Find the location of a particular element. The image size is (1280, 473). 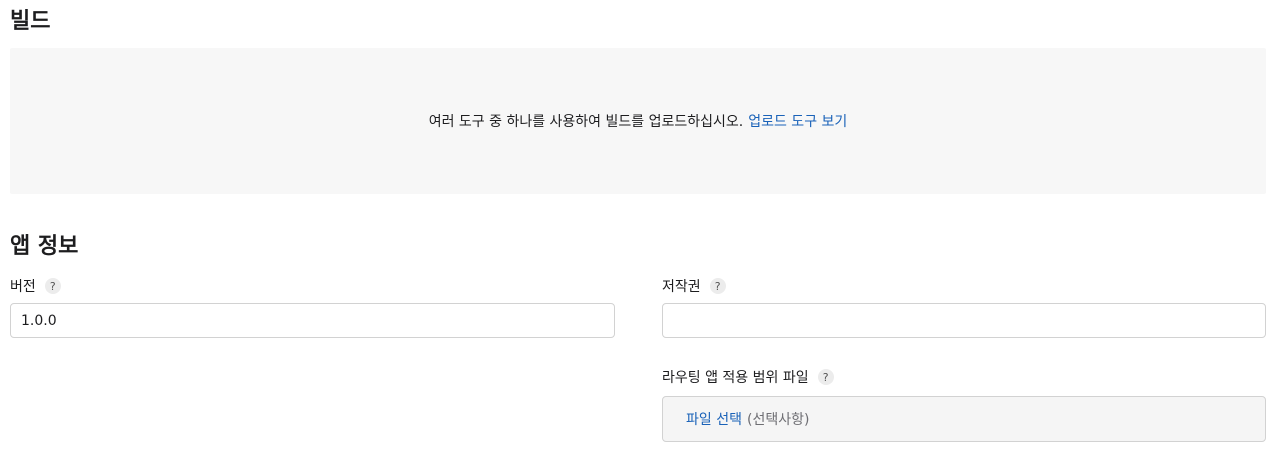

version-help-icon: ? is located at coordinates (52, 286).